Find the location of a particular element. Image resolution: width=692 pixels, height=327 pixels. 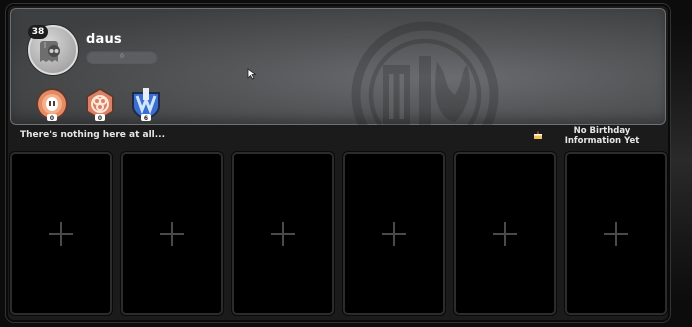

cake-icon is located at coordinates (538, 135).